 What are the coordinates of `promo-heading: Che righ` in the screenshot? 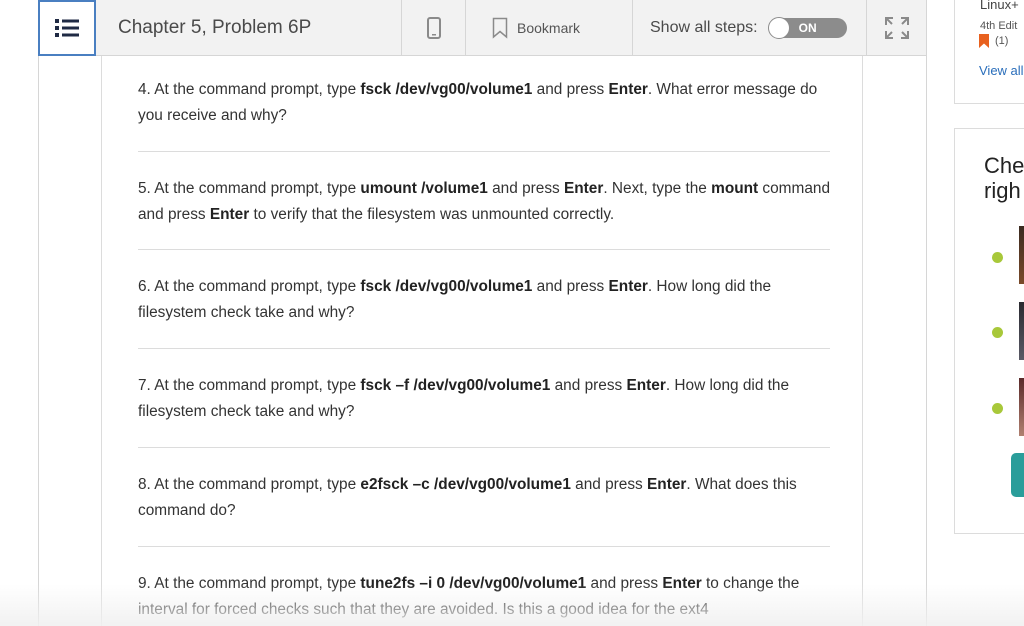 It's located at (1004, 178).